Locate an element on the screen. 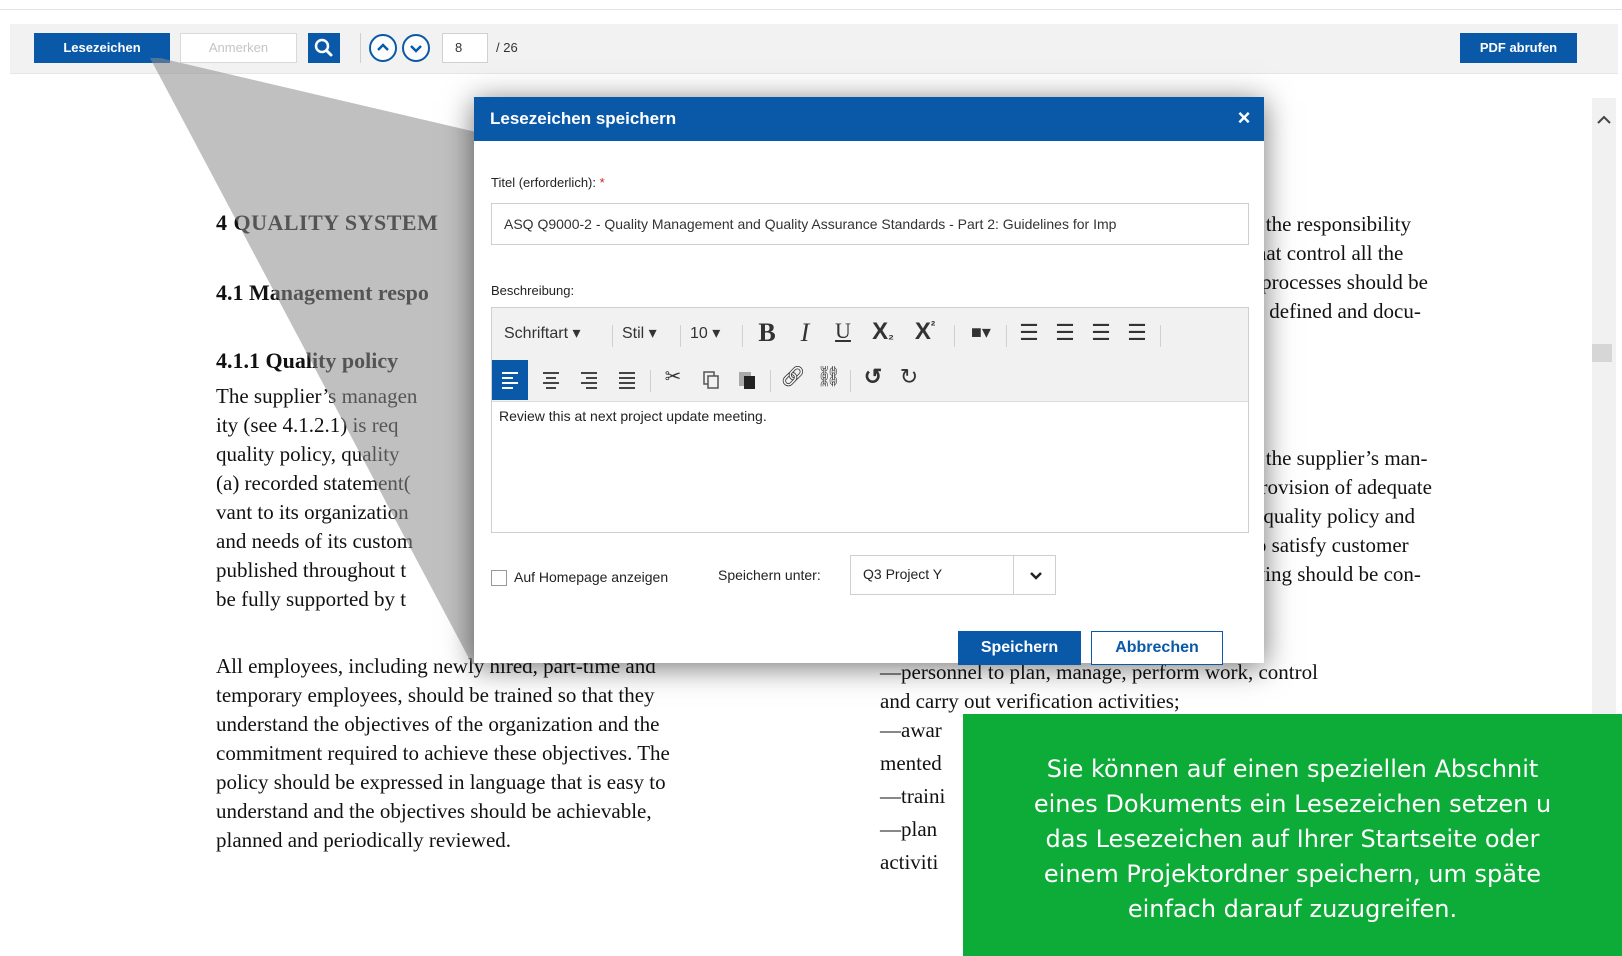 The image size is (1622, 956). size-dropdown-label: 10 is located at coordinates (699, 333).